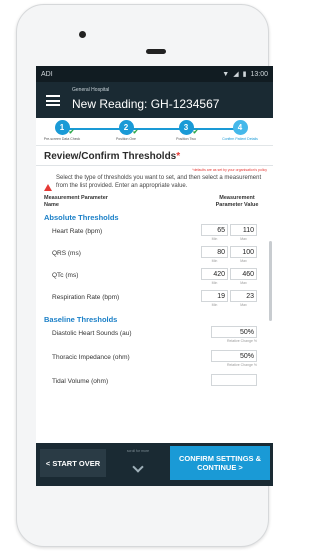  What do you see at coordinates (156, 51) in the screenshot?
I see `speaker-grille` at bounding box center [156, 51].